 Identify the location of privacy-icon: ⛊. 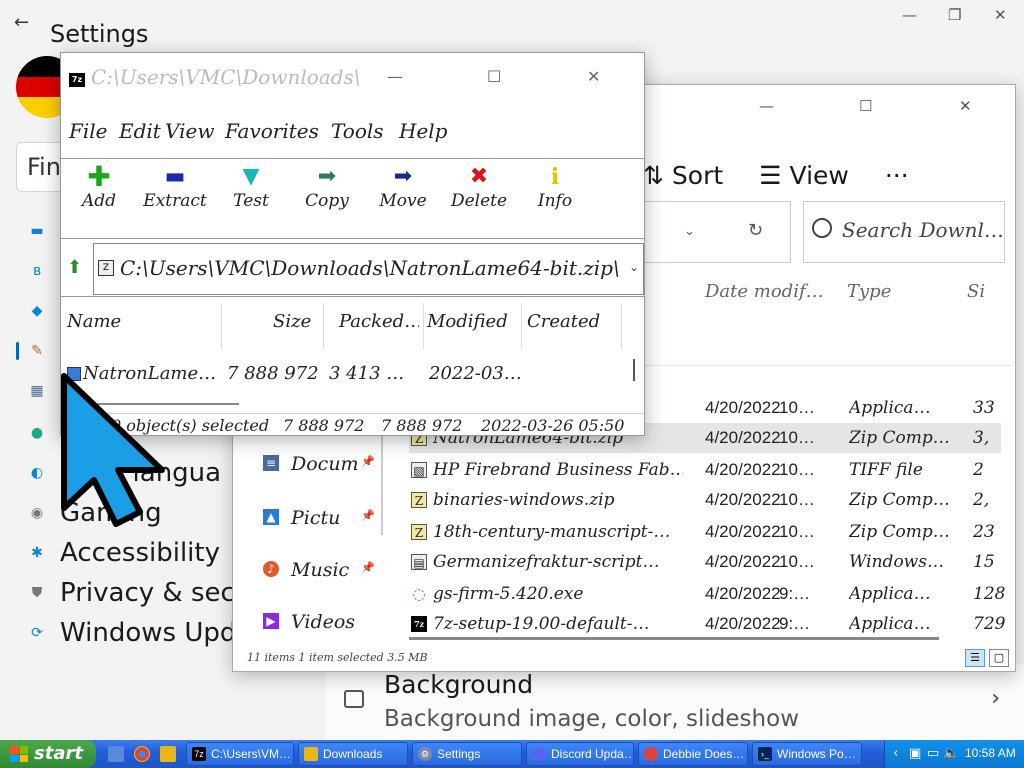
(37, 593).